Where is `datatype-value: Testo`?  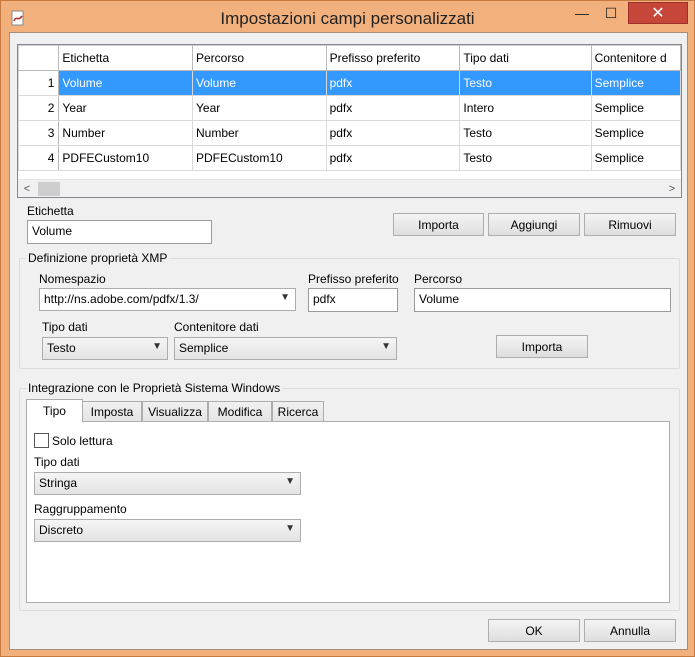
datatype-value: Testo is located at coordinates (61, 348).